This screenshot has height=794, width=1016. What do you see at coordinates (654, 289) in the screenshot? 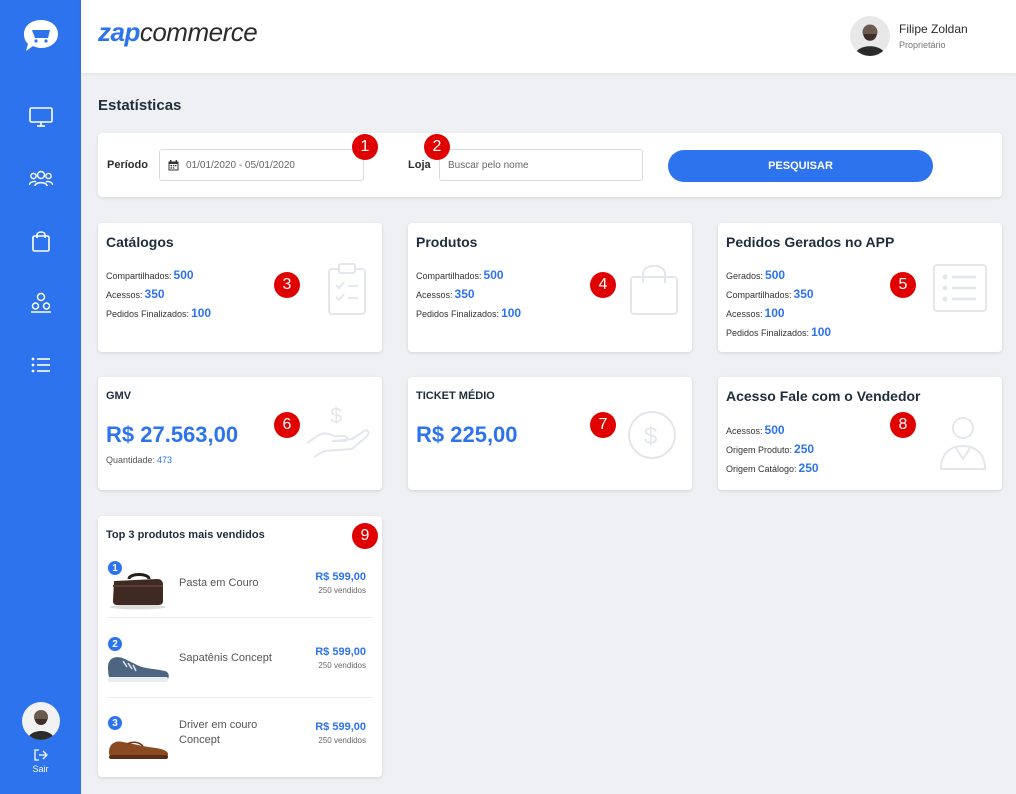
I see `shopping-bag-outline-icon` at bounding box center [654, 289].